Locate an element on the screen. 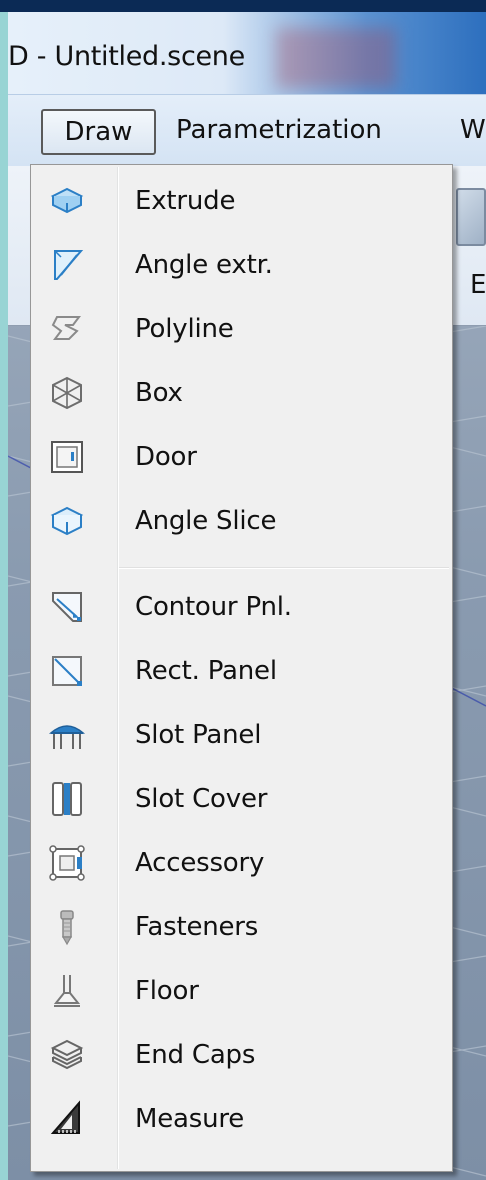 The image size is (486, 1180). menu-item-label: Contour Pnl. is located at coordinates (213, 607).